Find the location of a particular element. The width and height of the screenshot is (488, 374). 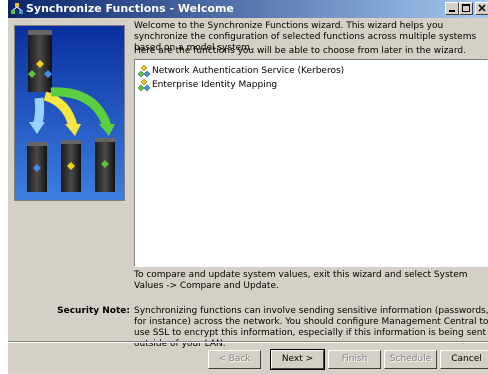

maximize-button is located at coordinates (466, 8).